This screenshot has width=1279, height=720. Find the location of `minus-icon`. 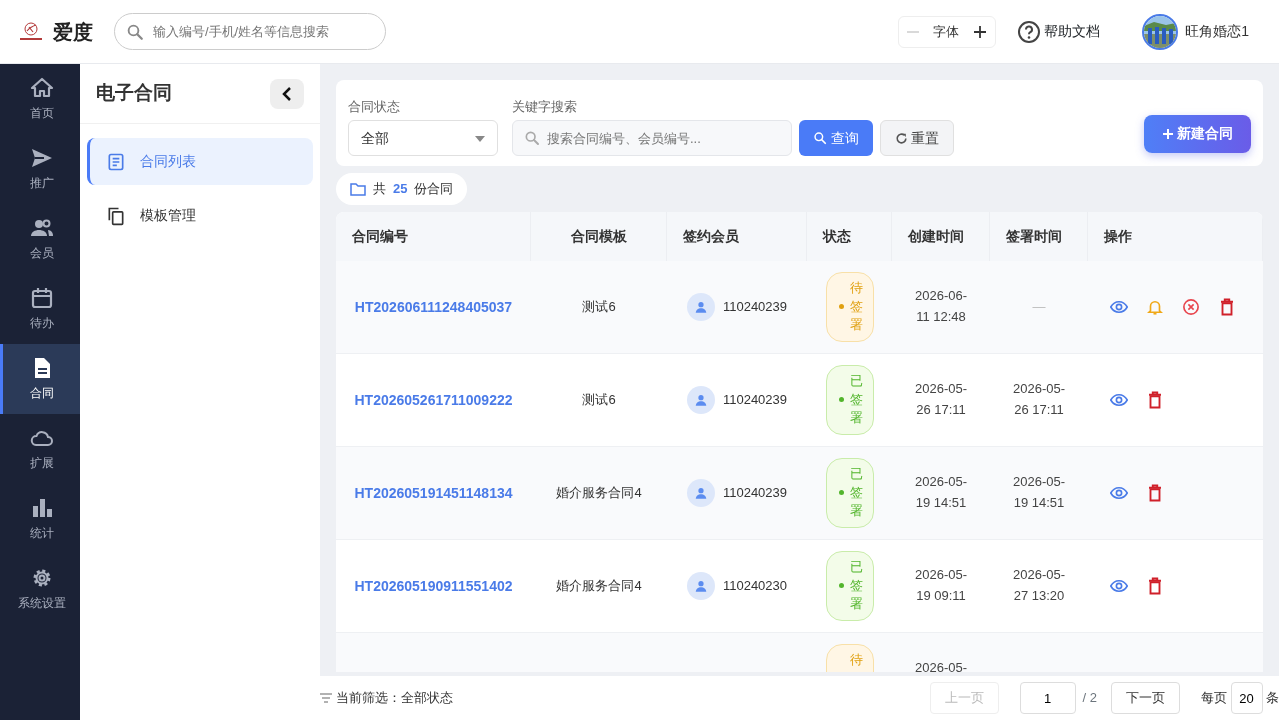

minus-icon is located at coordinates (912, 31).